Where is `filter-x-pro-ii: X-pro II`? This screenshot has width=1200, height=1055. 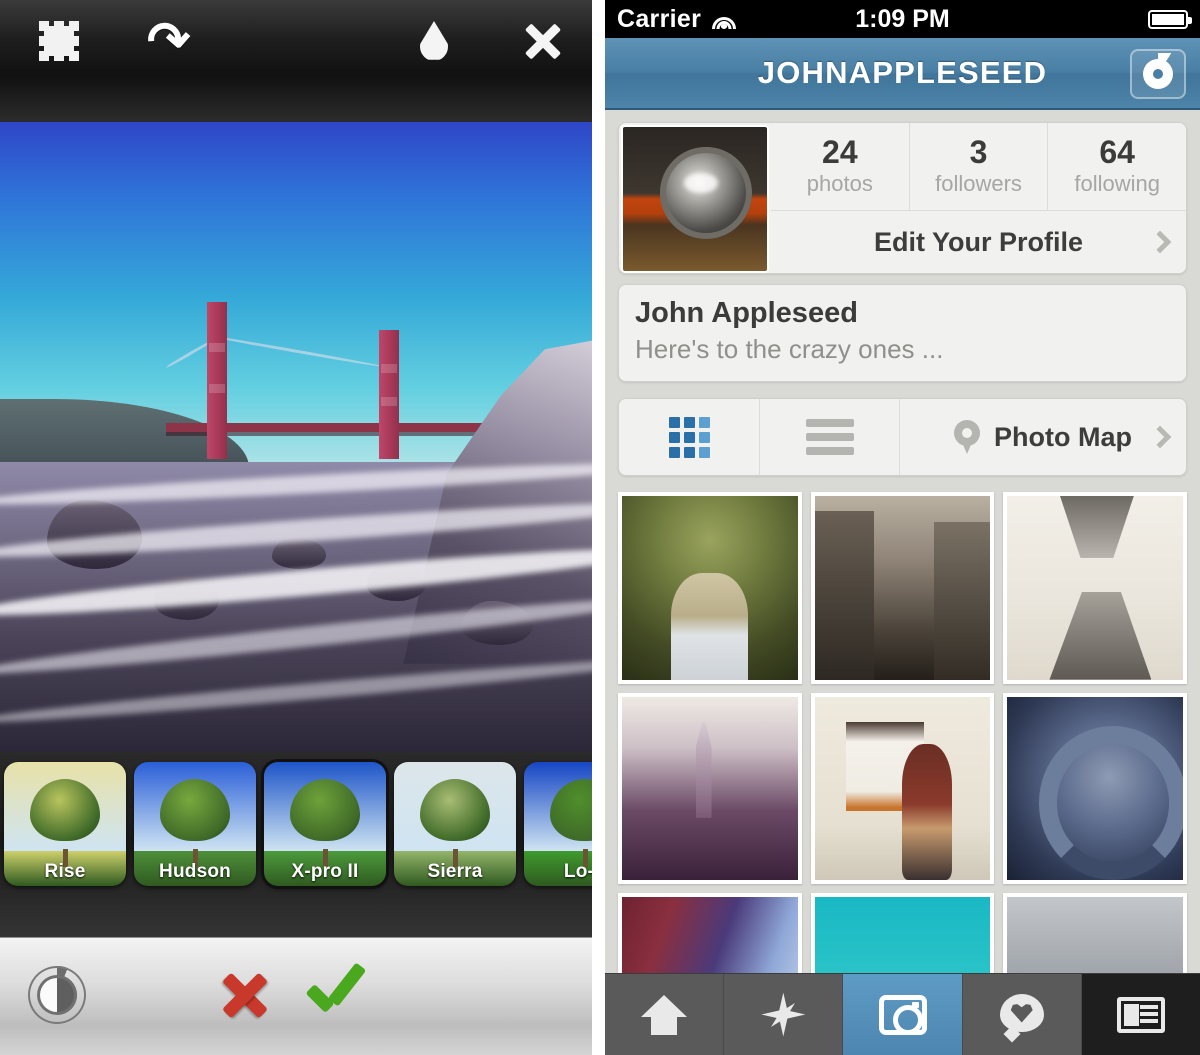 filter-x-pro-ii: X-pro II is located at coordinates (325, 824).